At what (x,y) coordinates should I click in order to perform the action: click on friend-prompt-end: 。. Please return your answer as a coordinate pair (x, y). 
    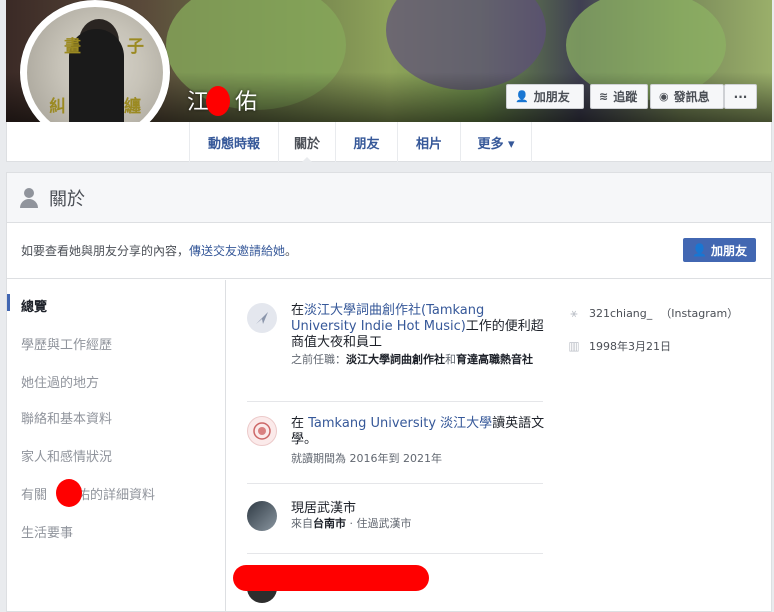
    Looking at the image, I should click on (291, 251).